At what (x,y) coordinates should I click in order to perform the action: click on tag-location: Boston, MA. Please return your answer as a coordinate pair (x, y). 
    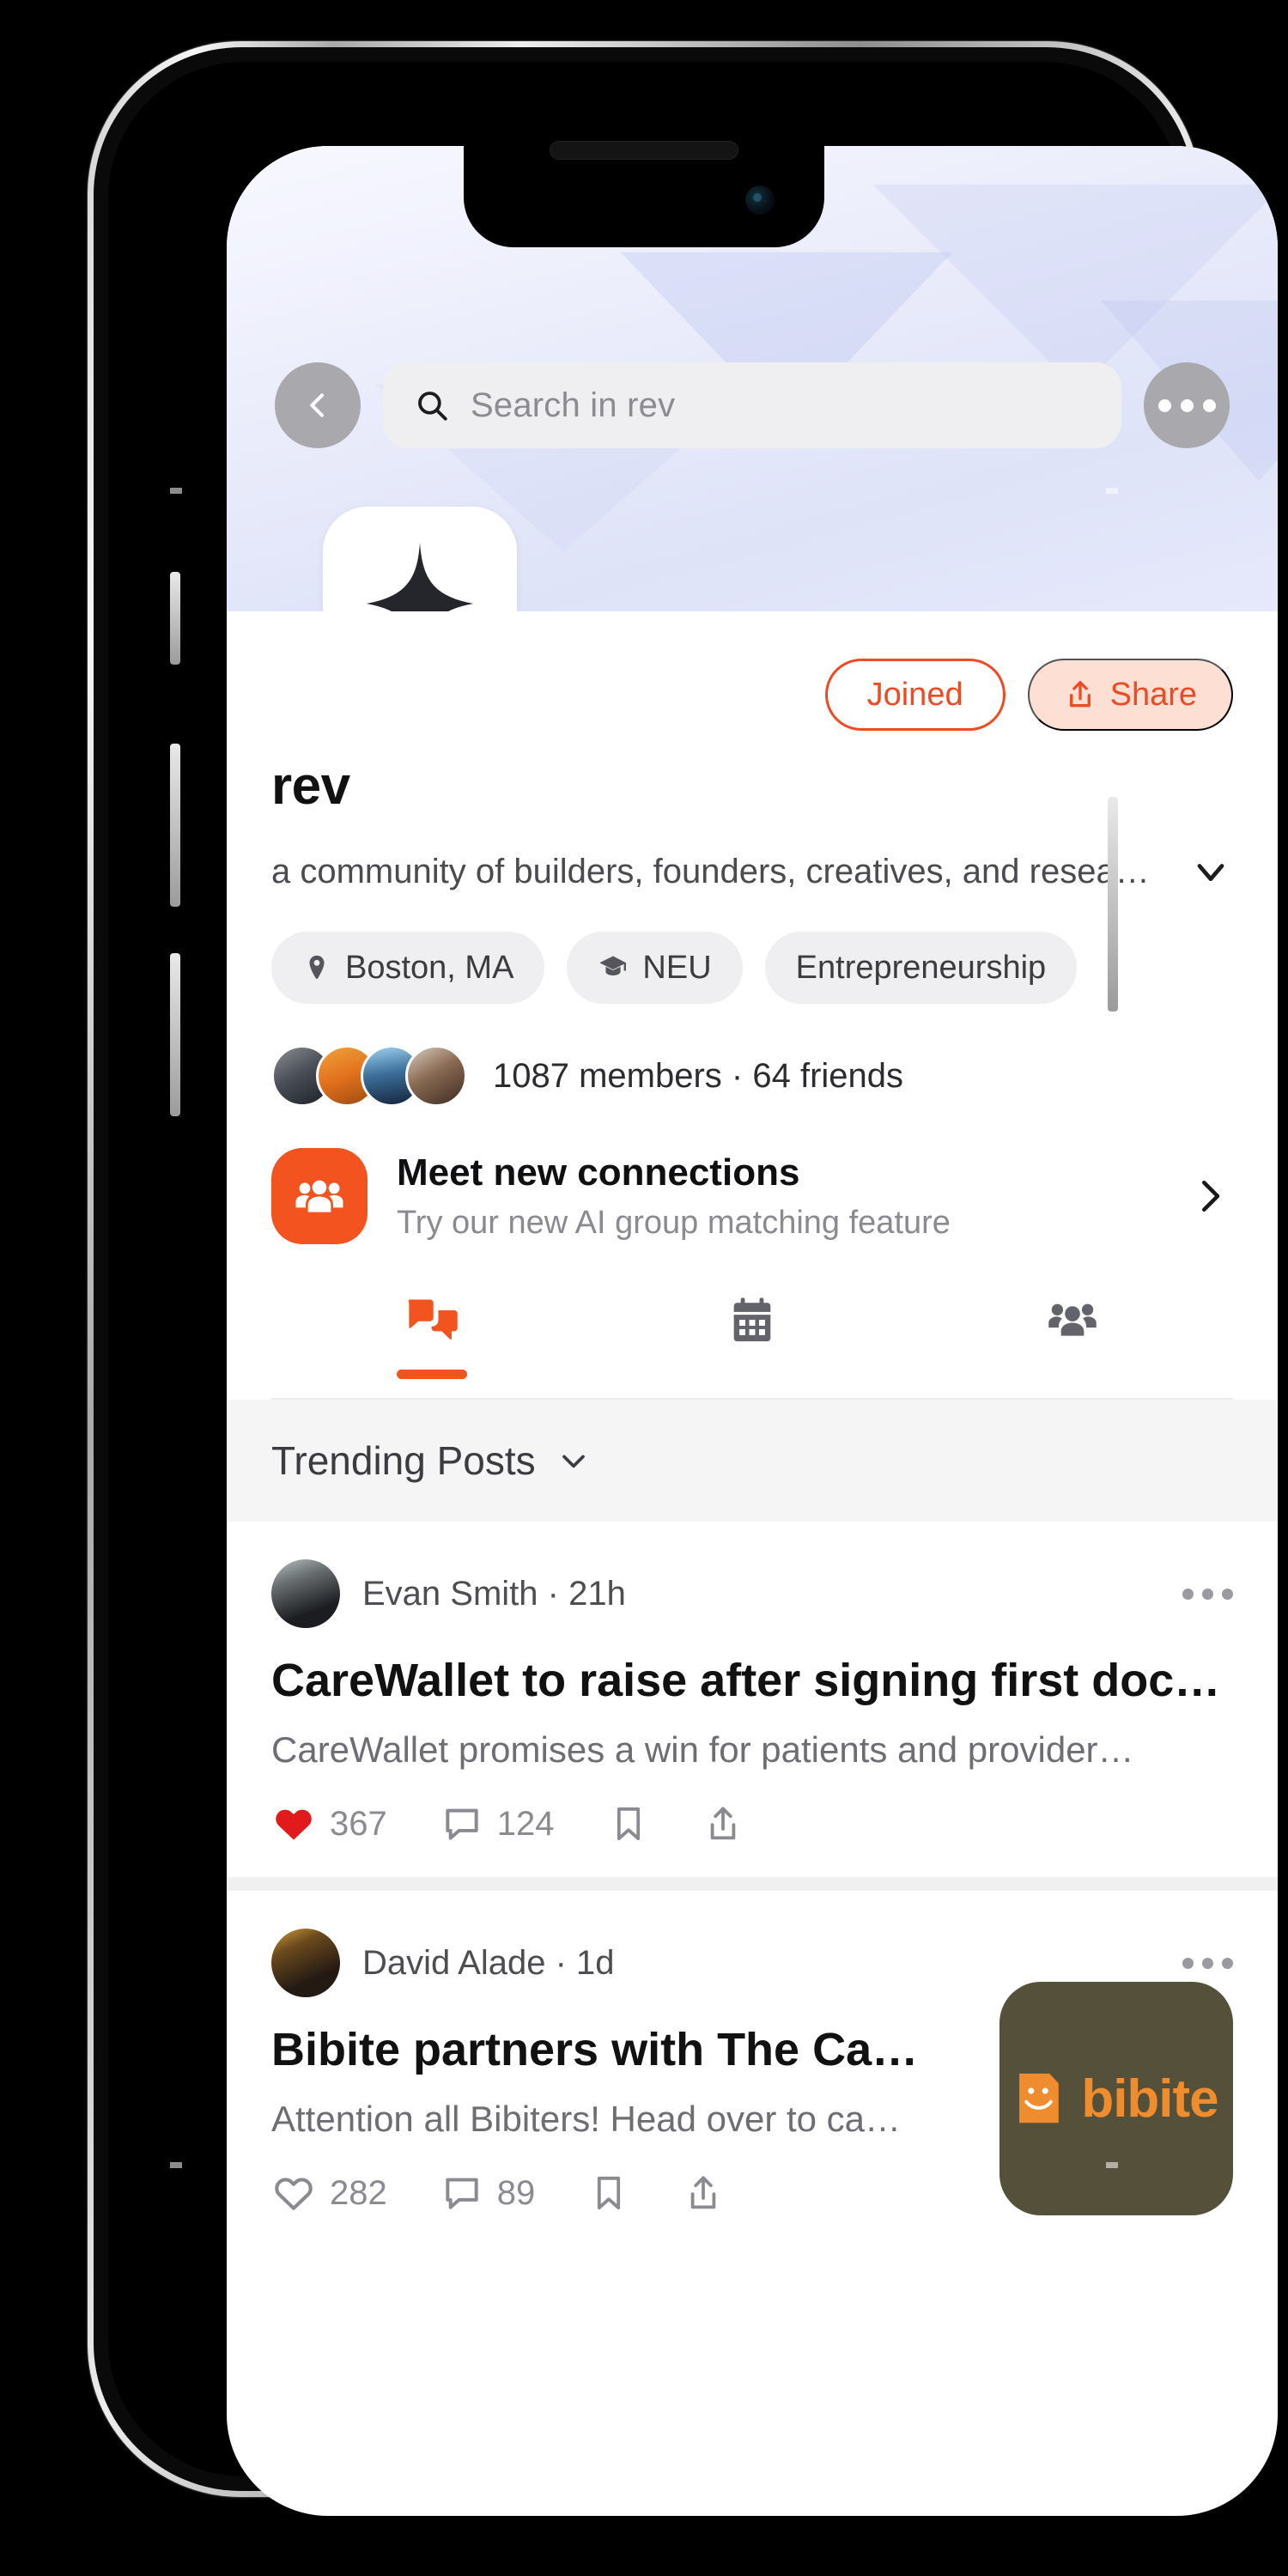
    Looking at the image, I should click on (408, 968).